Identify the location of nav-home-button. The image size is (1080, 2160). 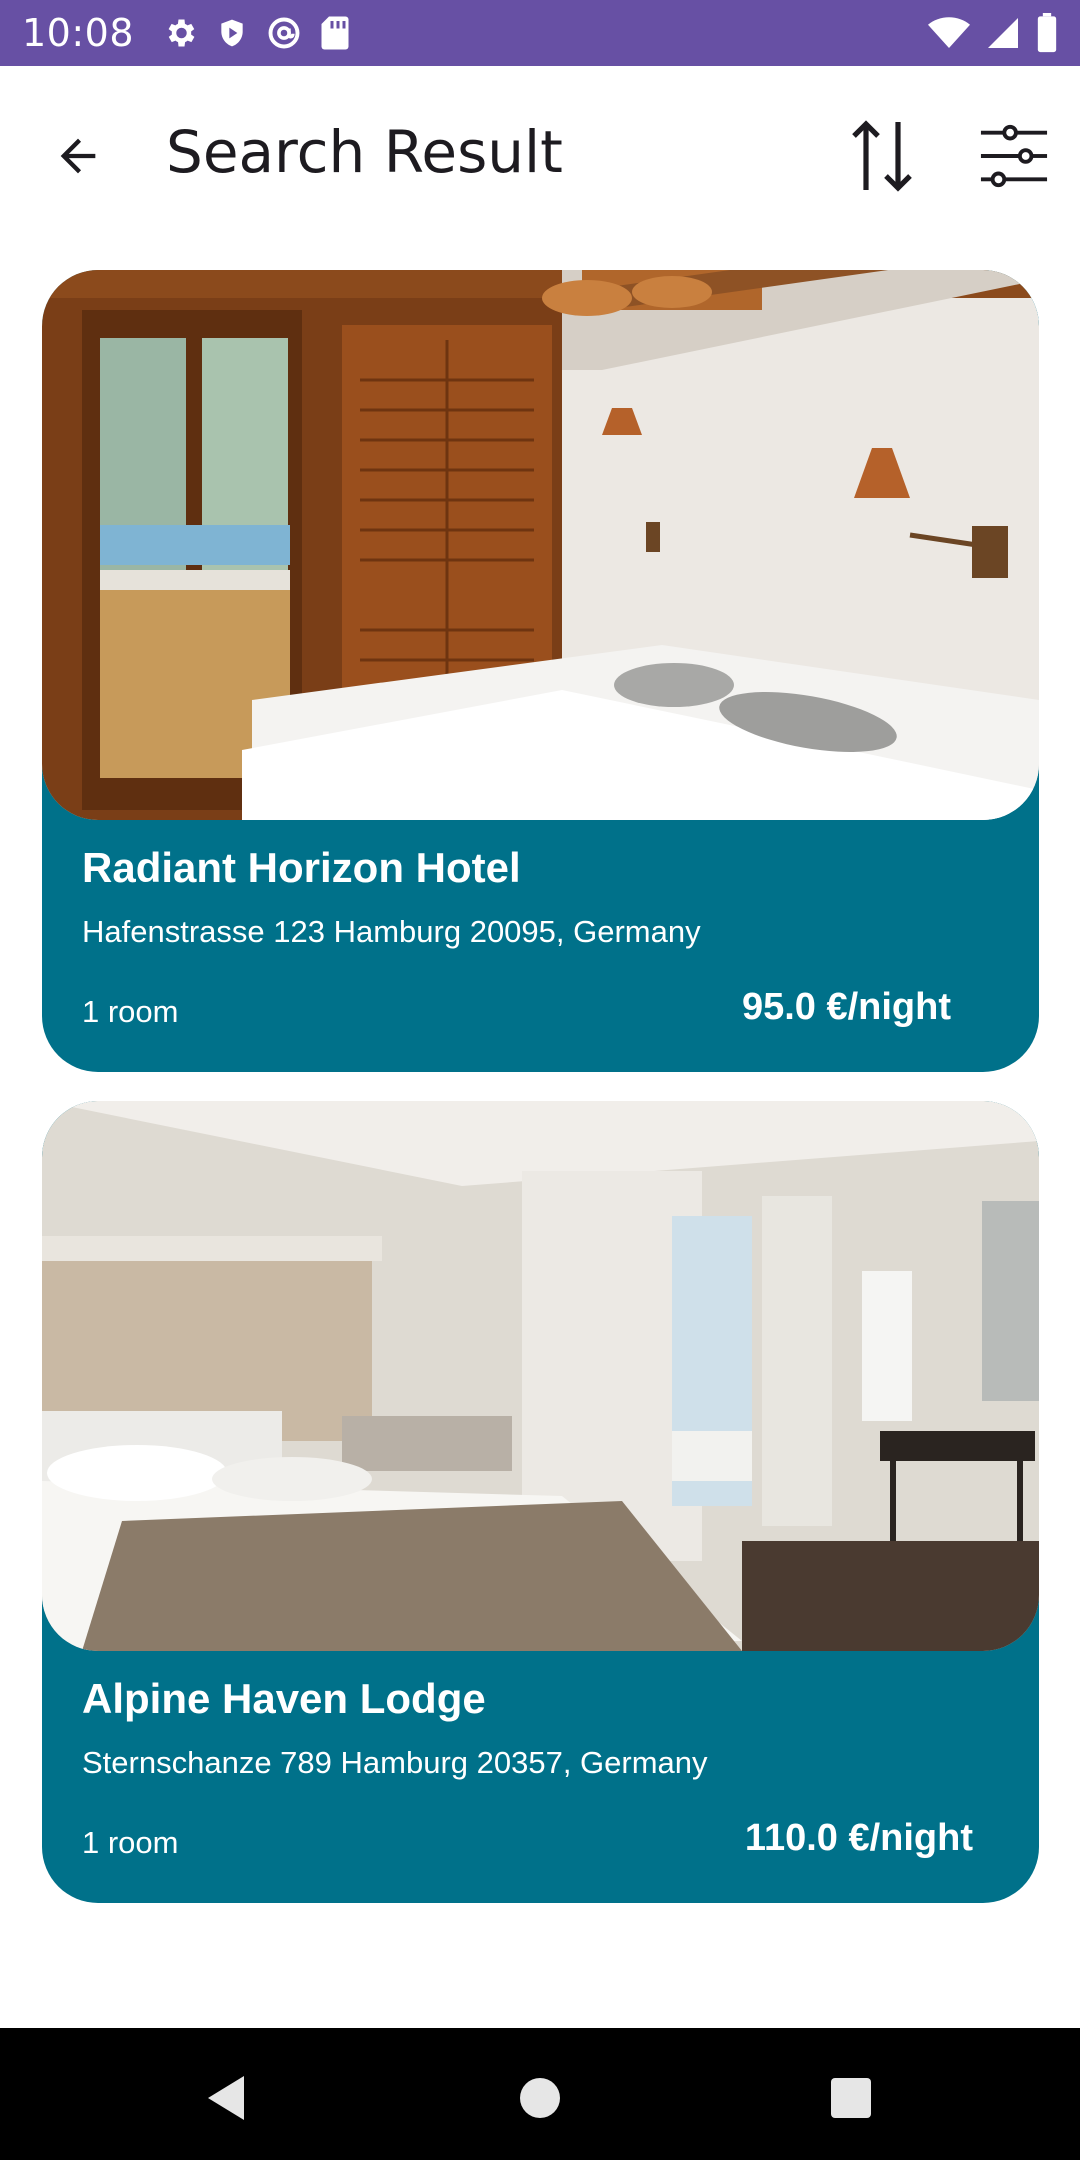
(540, 2098).